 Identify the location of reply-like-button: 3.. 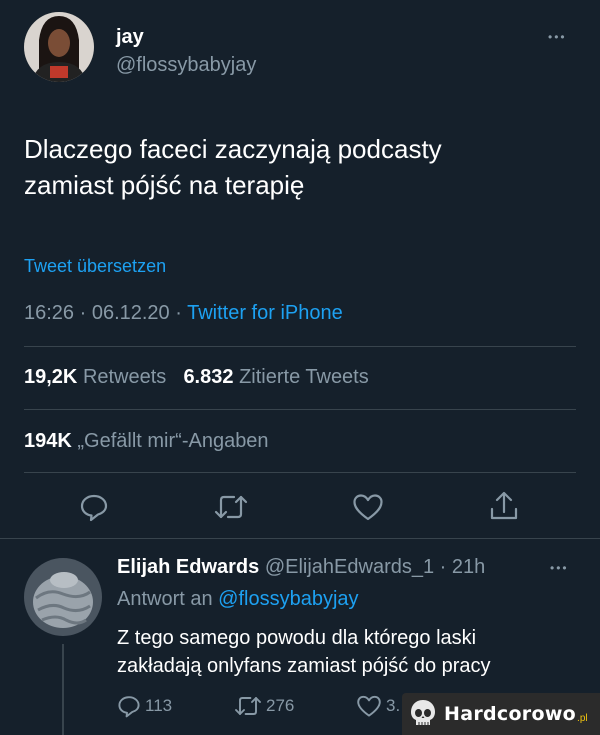
(378, 706).